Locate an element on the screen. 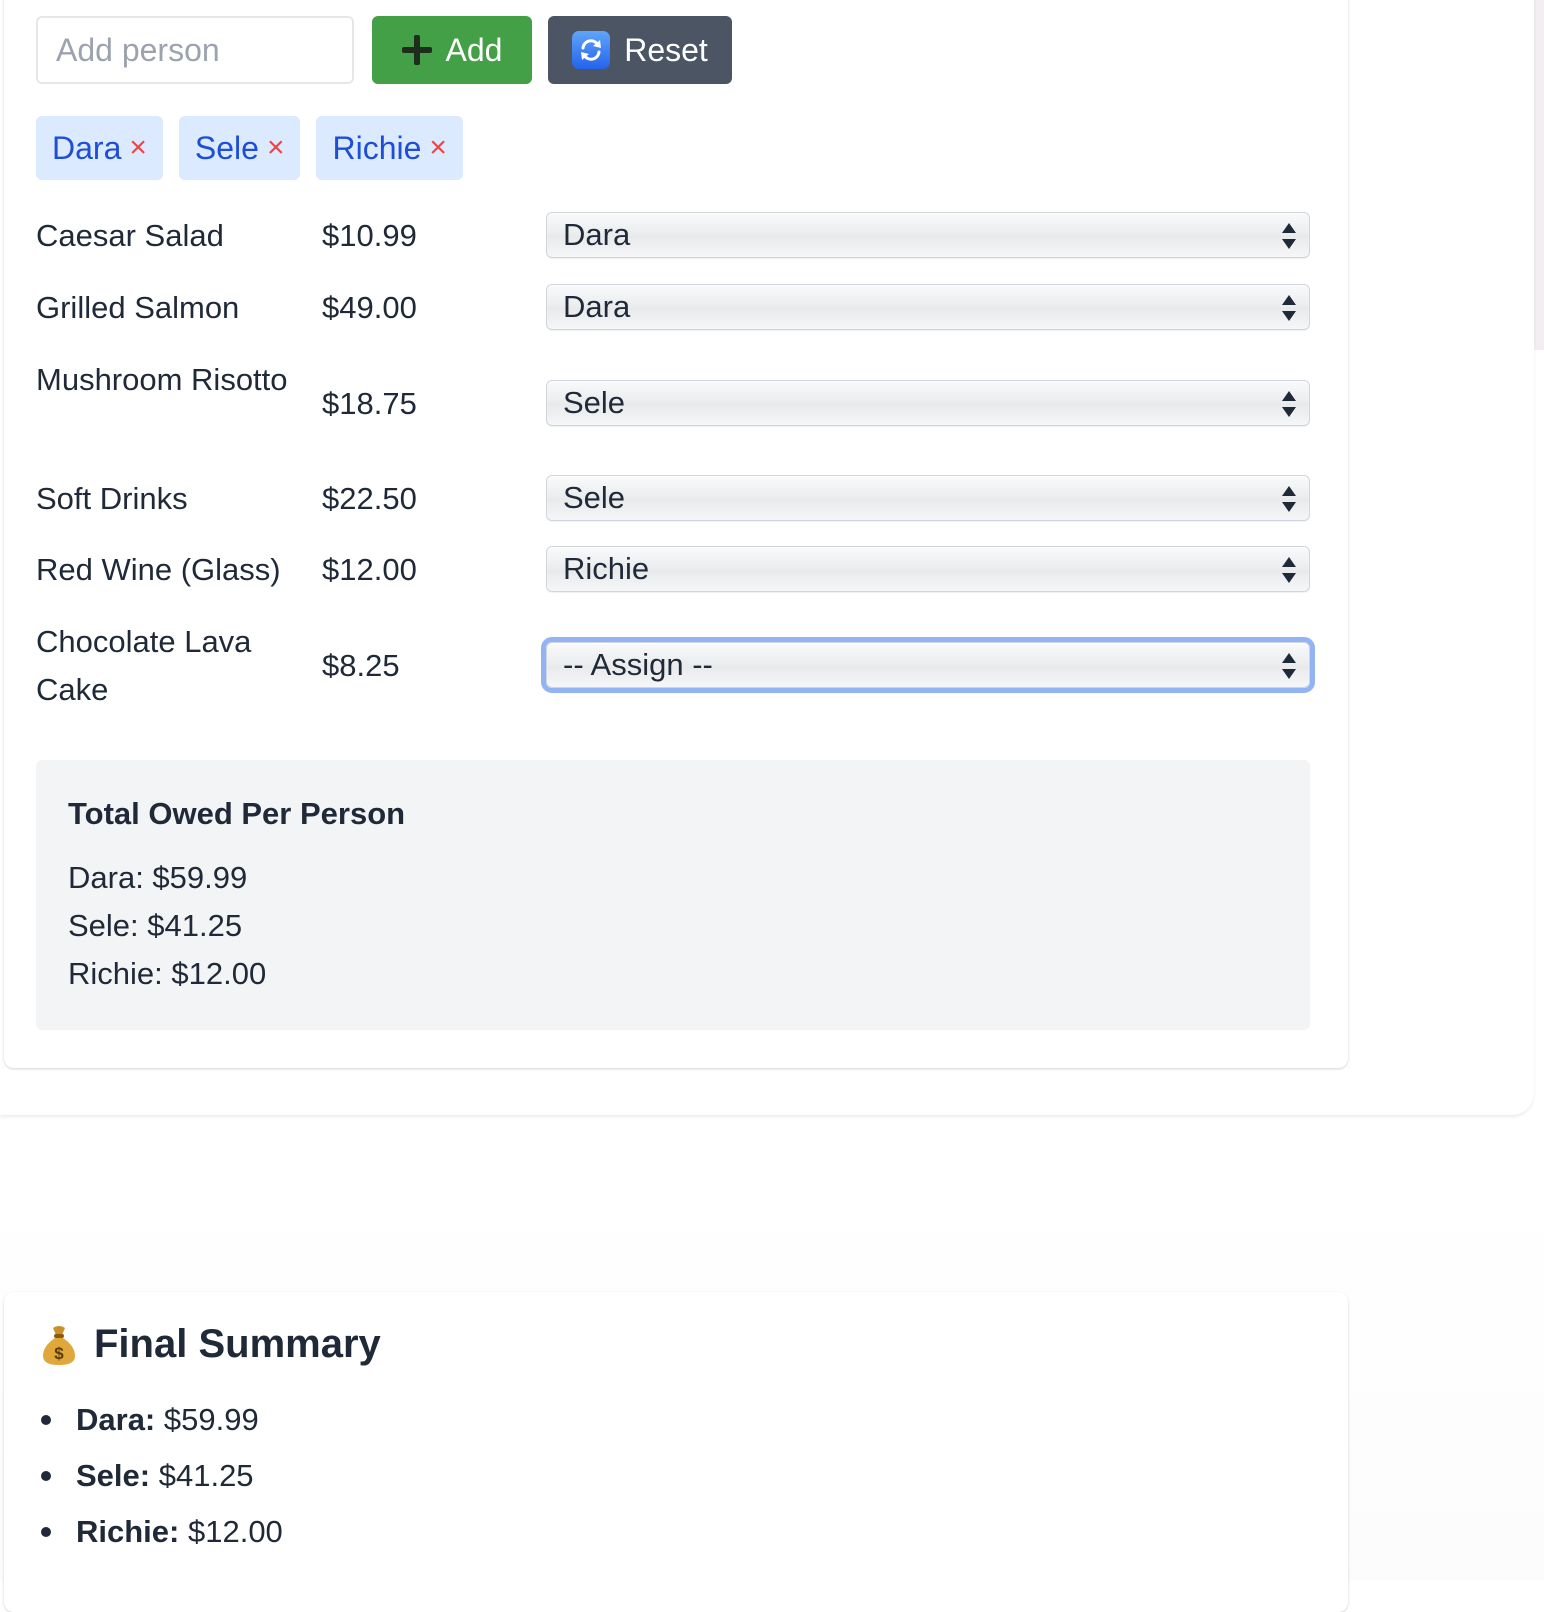 This screenshot has height=1612, width=1544. item-price: $49.00 is located at coordinates (369, 307).